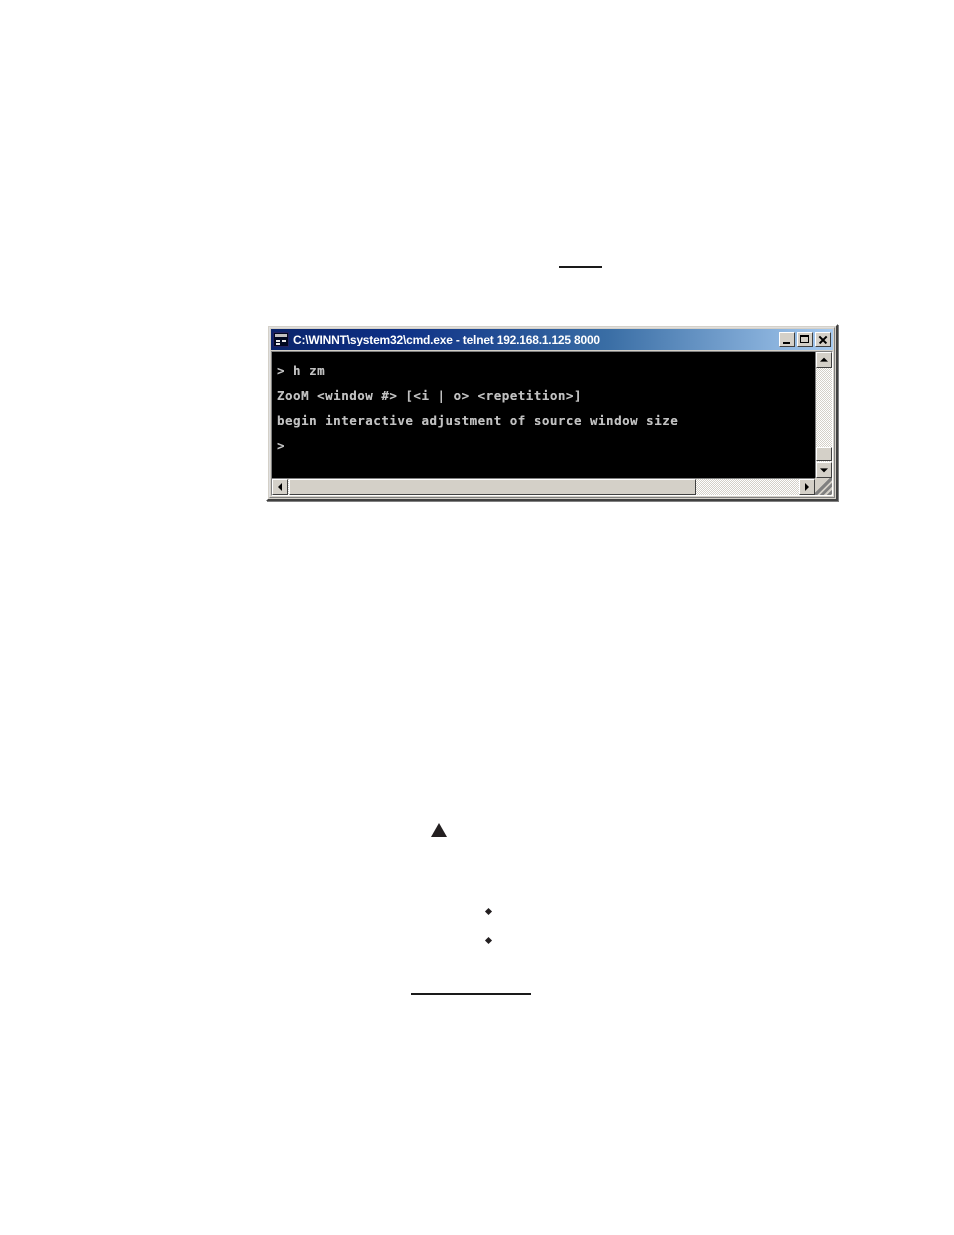 The image size is (954, 1235). Describe the element at coordinates (823, 415) in the screenshot. I see `vertical-scrollbar` at that location.